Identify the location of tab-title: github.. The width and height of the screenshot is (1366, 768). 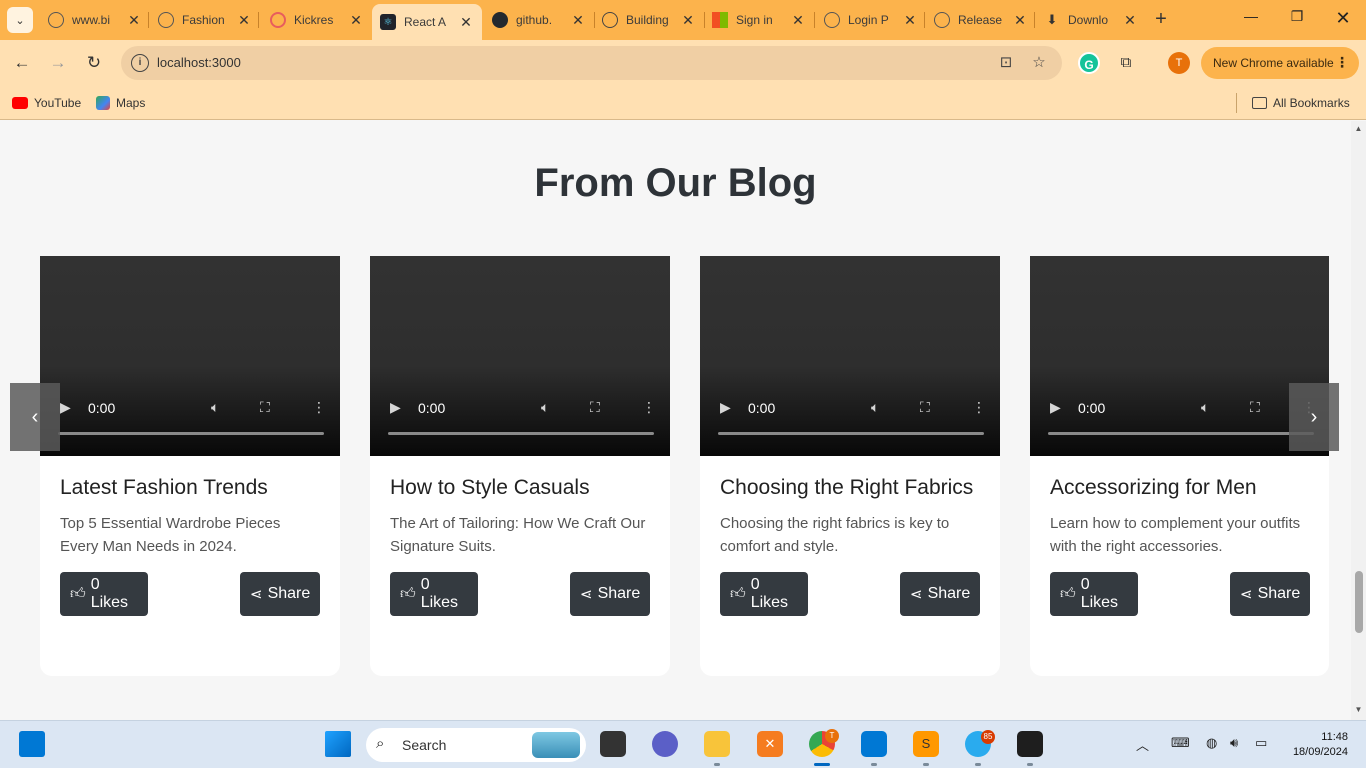
(534, 20).